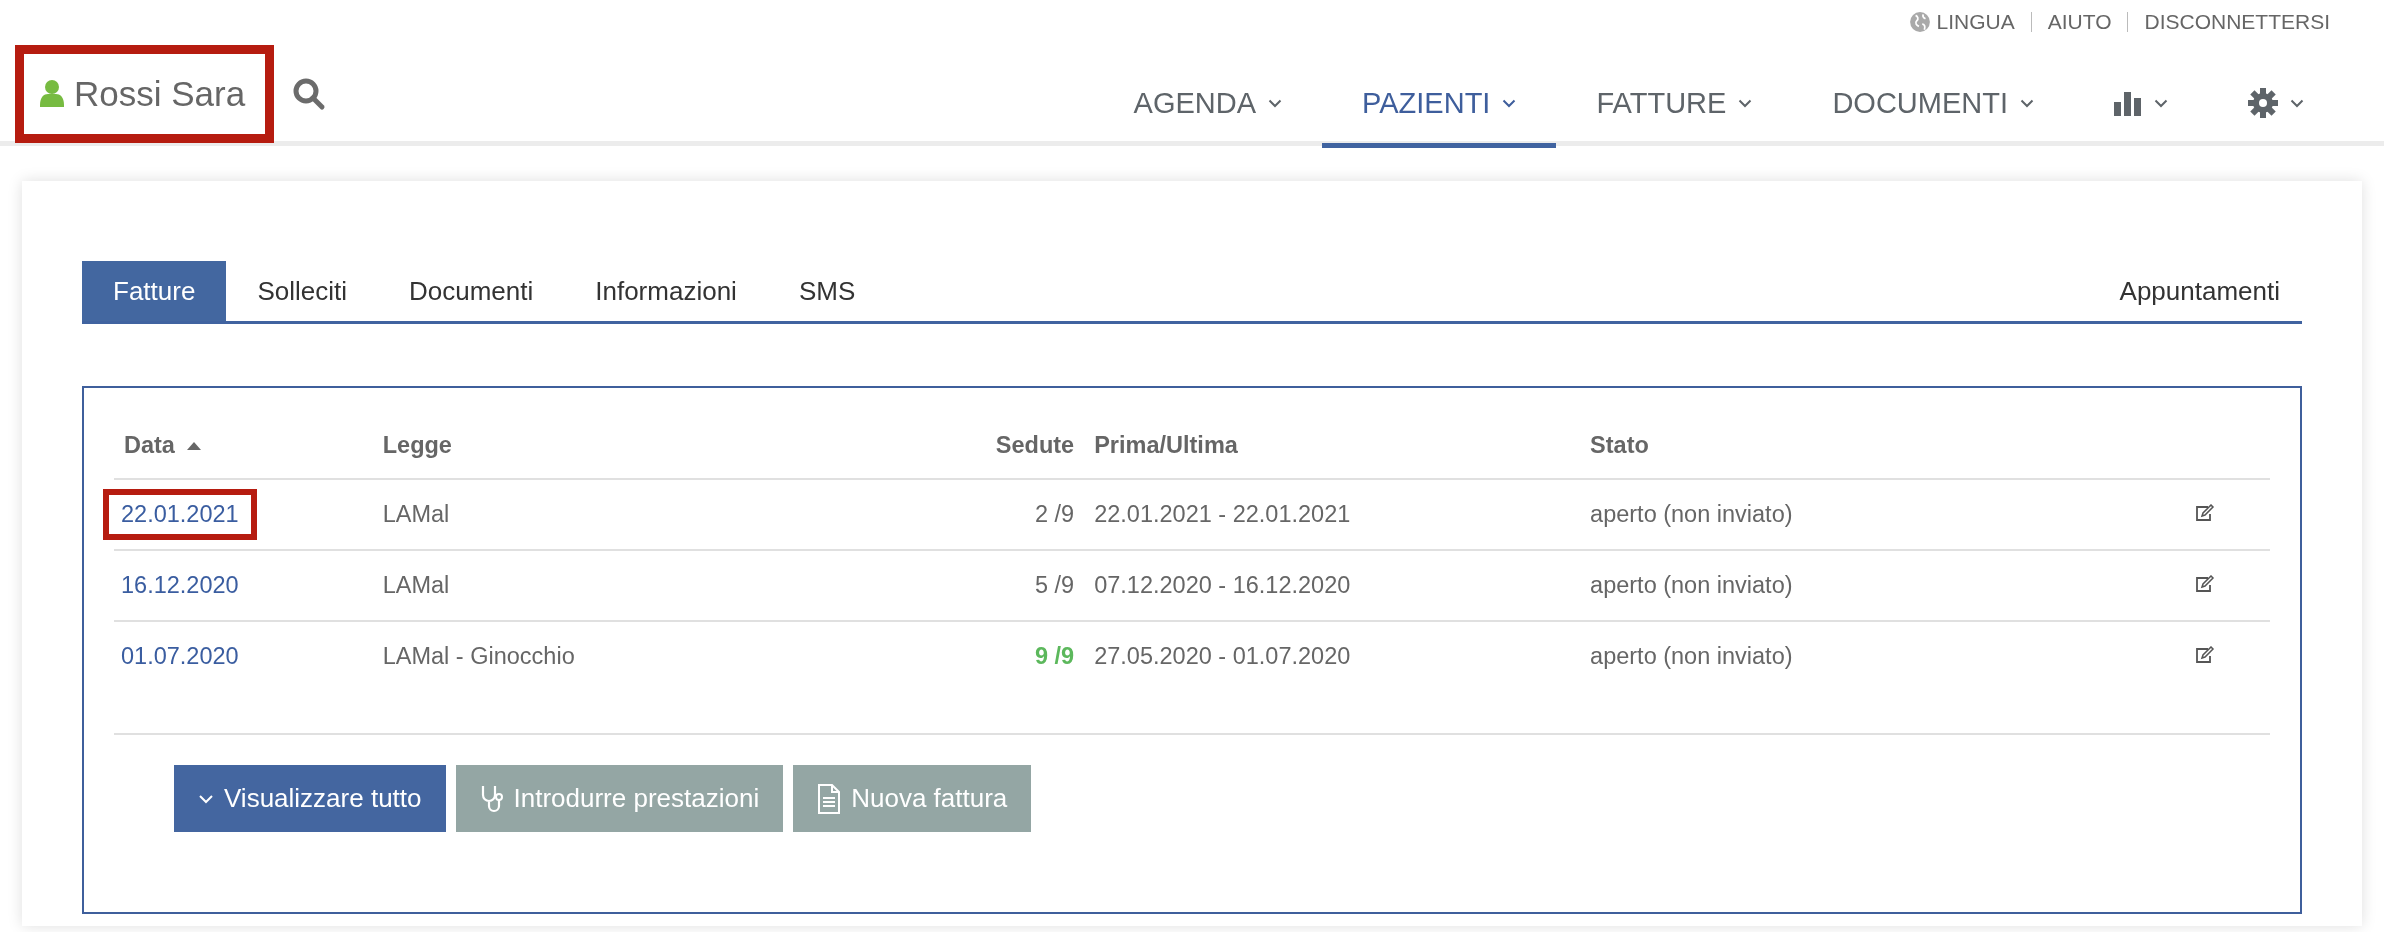 This screenshot has width=2384, height=932. Describe the element at coordinates (2263, 103) in the screenshot. I see `settings-icon` at that location.